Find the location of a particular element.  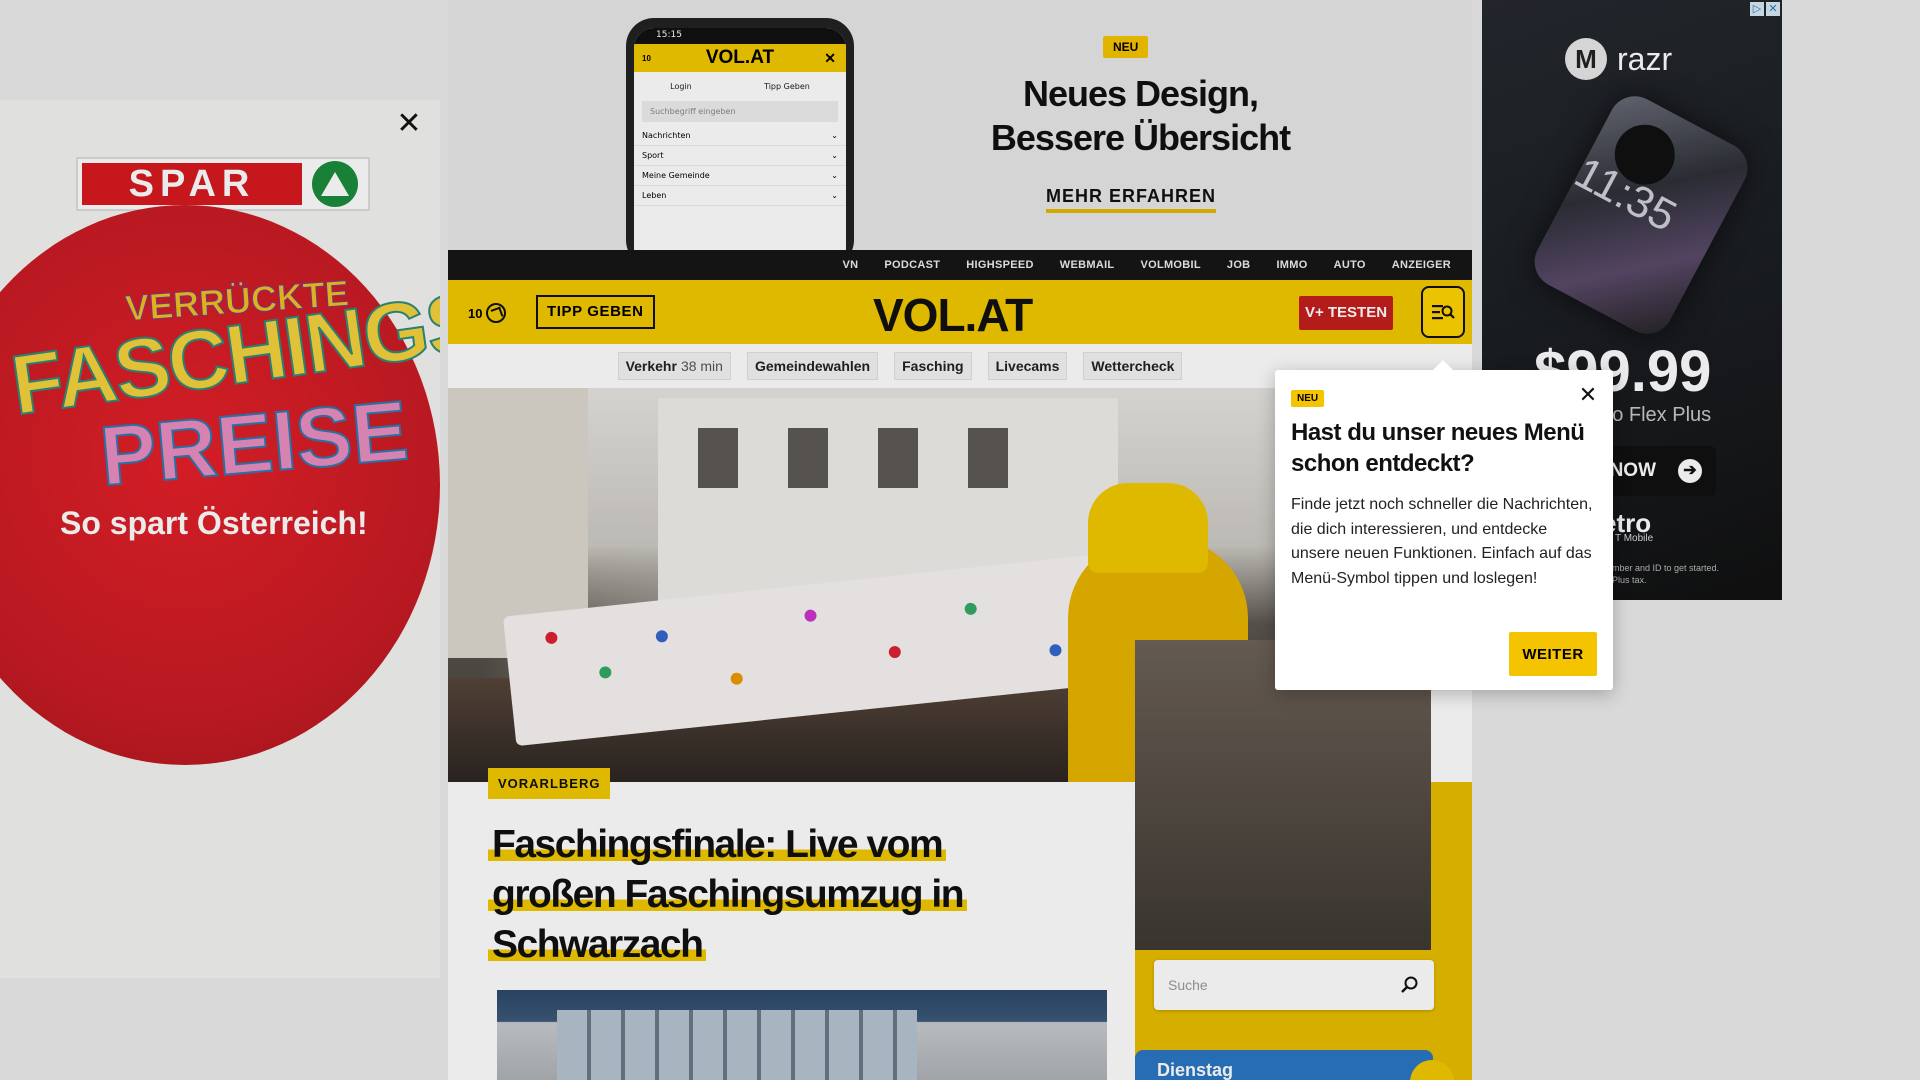

notification-count: 10 is located at coordinates (475, 313).